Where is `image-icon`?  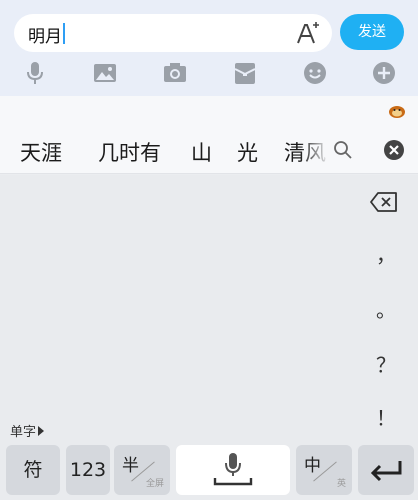 image-icon is located at coordinates (105, 73).